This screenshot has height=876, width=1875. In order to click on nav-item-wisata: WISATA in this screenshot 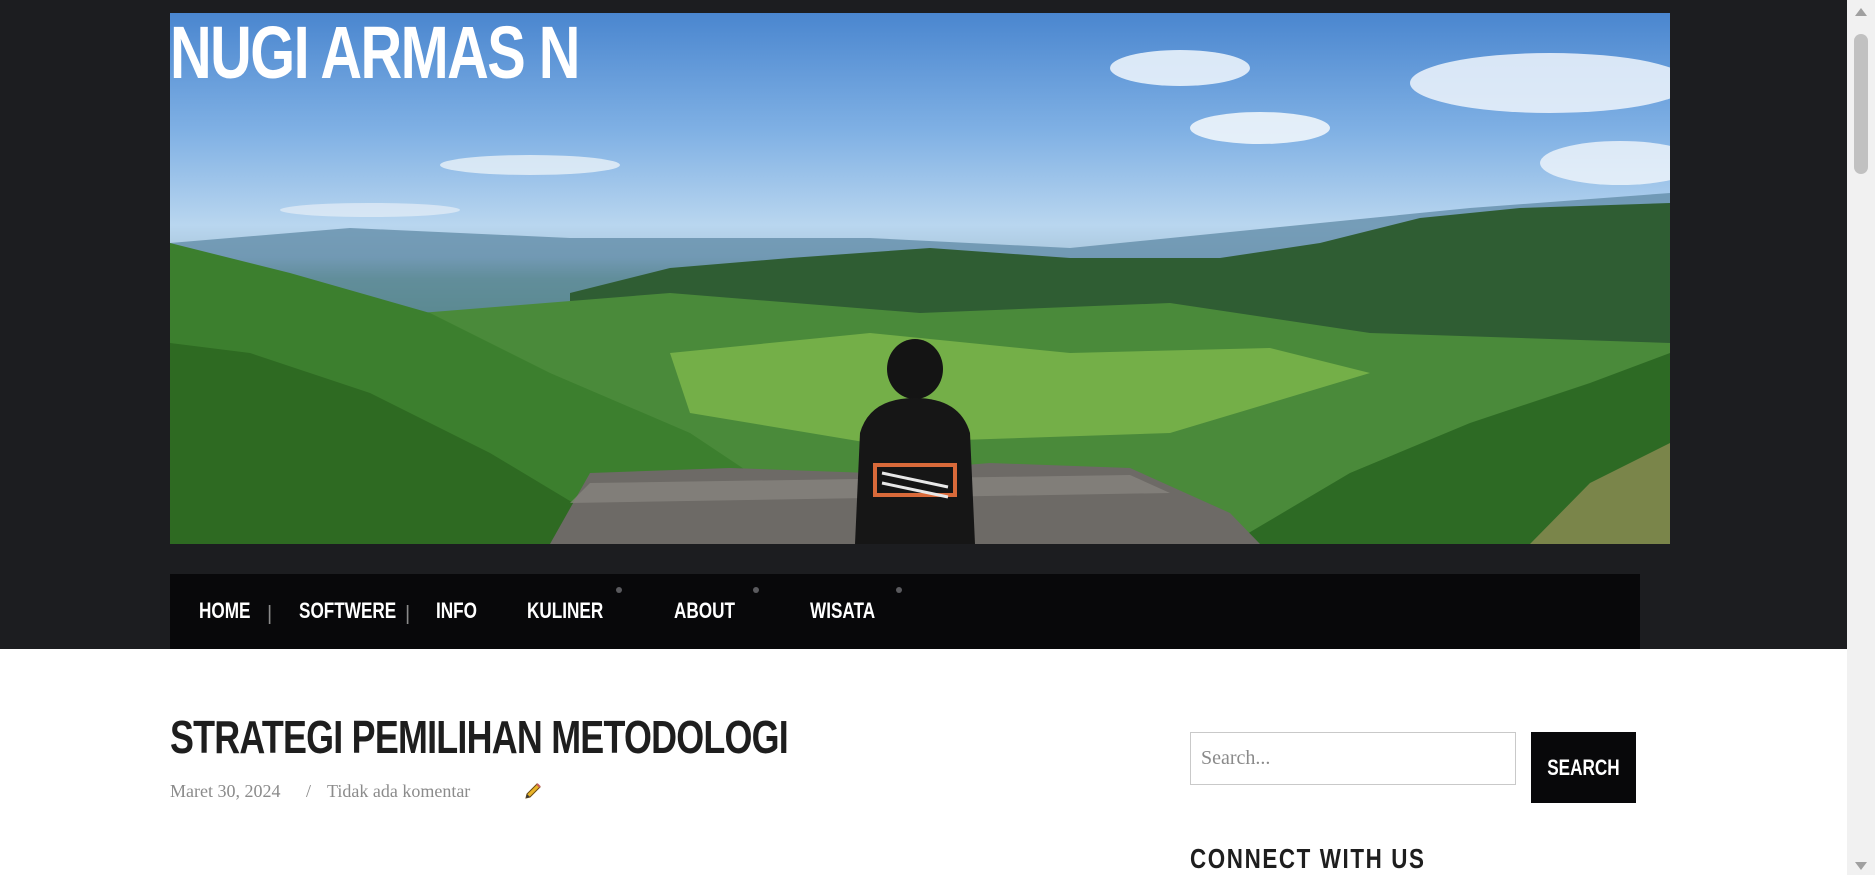, I will do `click(842, 611)`.